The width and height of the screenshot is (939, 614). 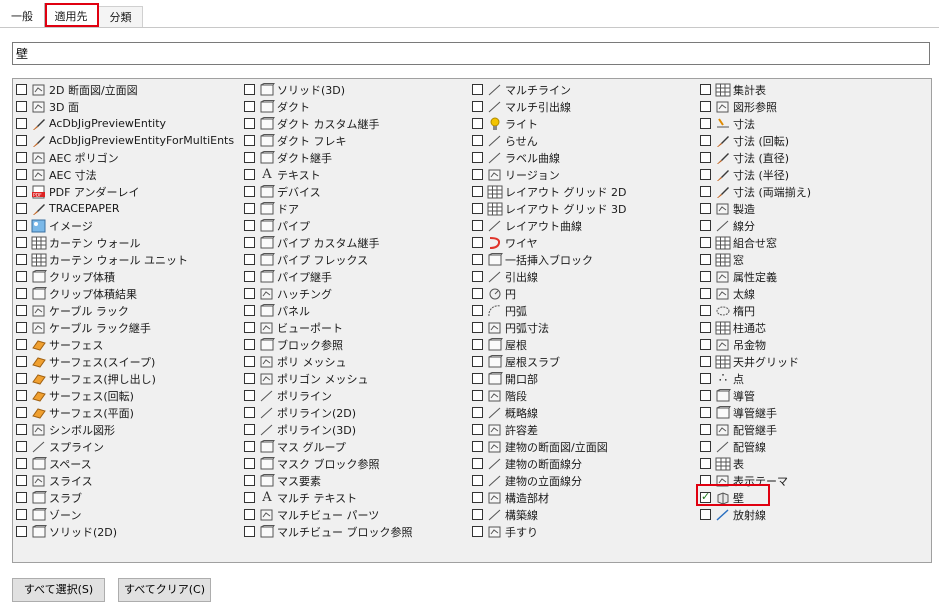 I want to click on object-type-item: マルチビュー ブロック参照, so click(x=351, y=531).